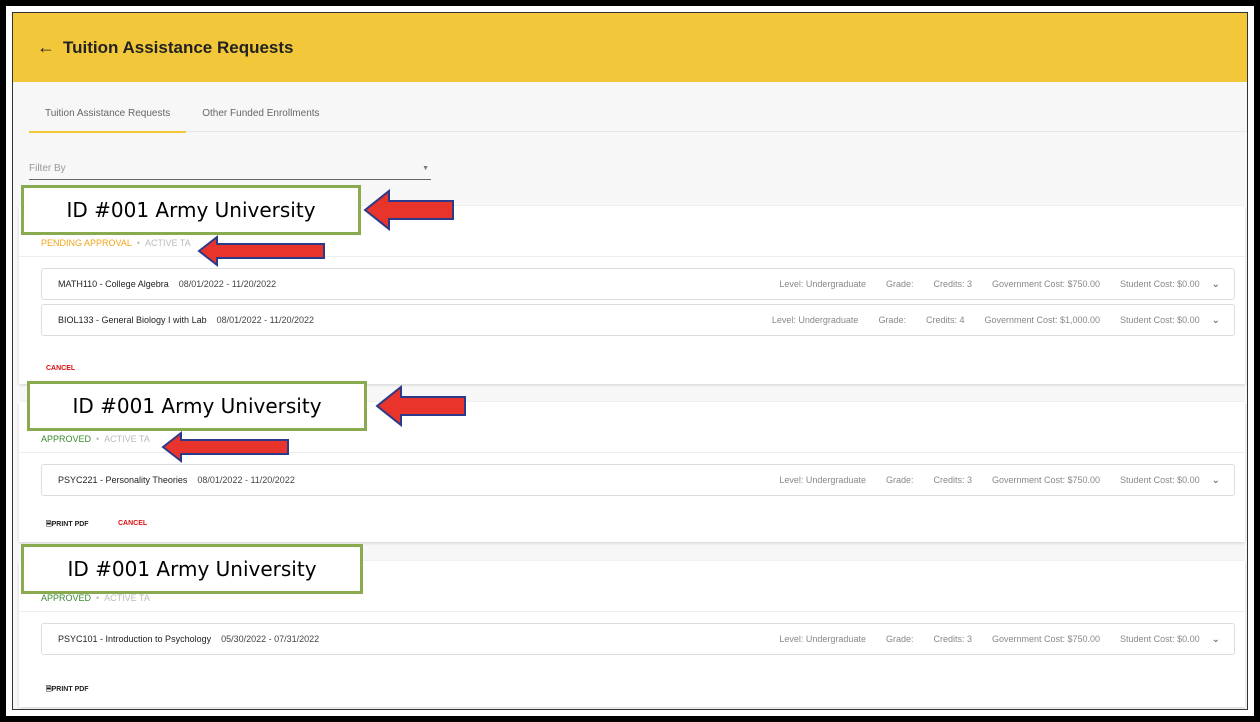 Image resolution: width=1260 pixels, height=722 pixels. I want to click on filter-placeholder: Filter By, so click(47, 168).